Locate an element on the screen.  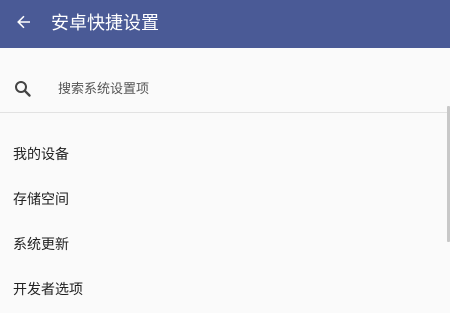
list-item-developer-options: 开发者选项 is located at coordinates (225, 290).